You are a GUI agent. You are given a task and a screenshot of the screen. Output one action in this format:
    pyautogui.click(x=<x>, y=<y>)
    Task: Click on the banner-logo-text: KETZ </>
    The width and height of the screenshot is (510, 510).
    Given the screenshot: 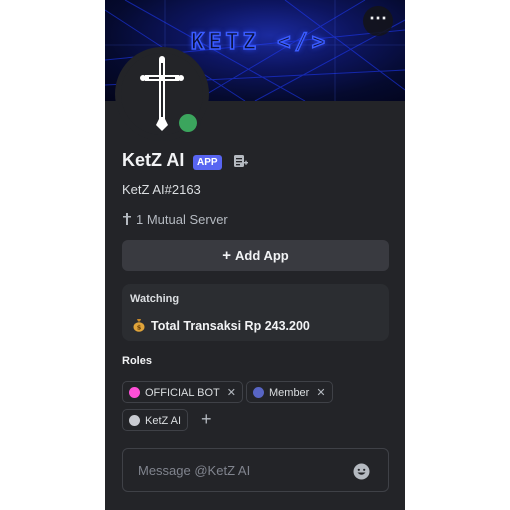 What is the action you would take?
    pyautogui.click(x=259, y=42)
    